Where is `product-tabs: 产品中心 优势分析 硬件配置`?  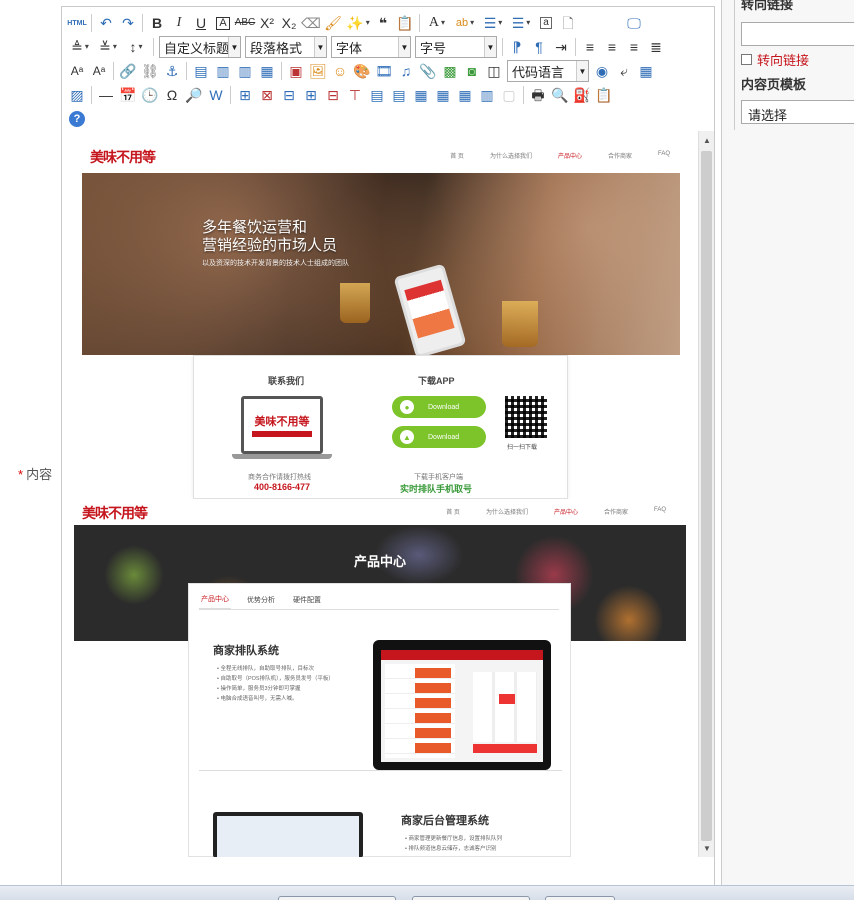
product-tabs: 产品中心 优势分析 硬件配置 is located at coordinates (379, 600).